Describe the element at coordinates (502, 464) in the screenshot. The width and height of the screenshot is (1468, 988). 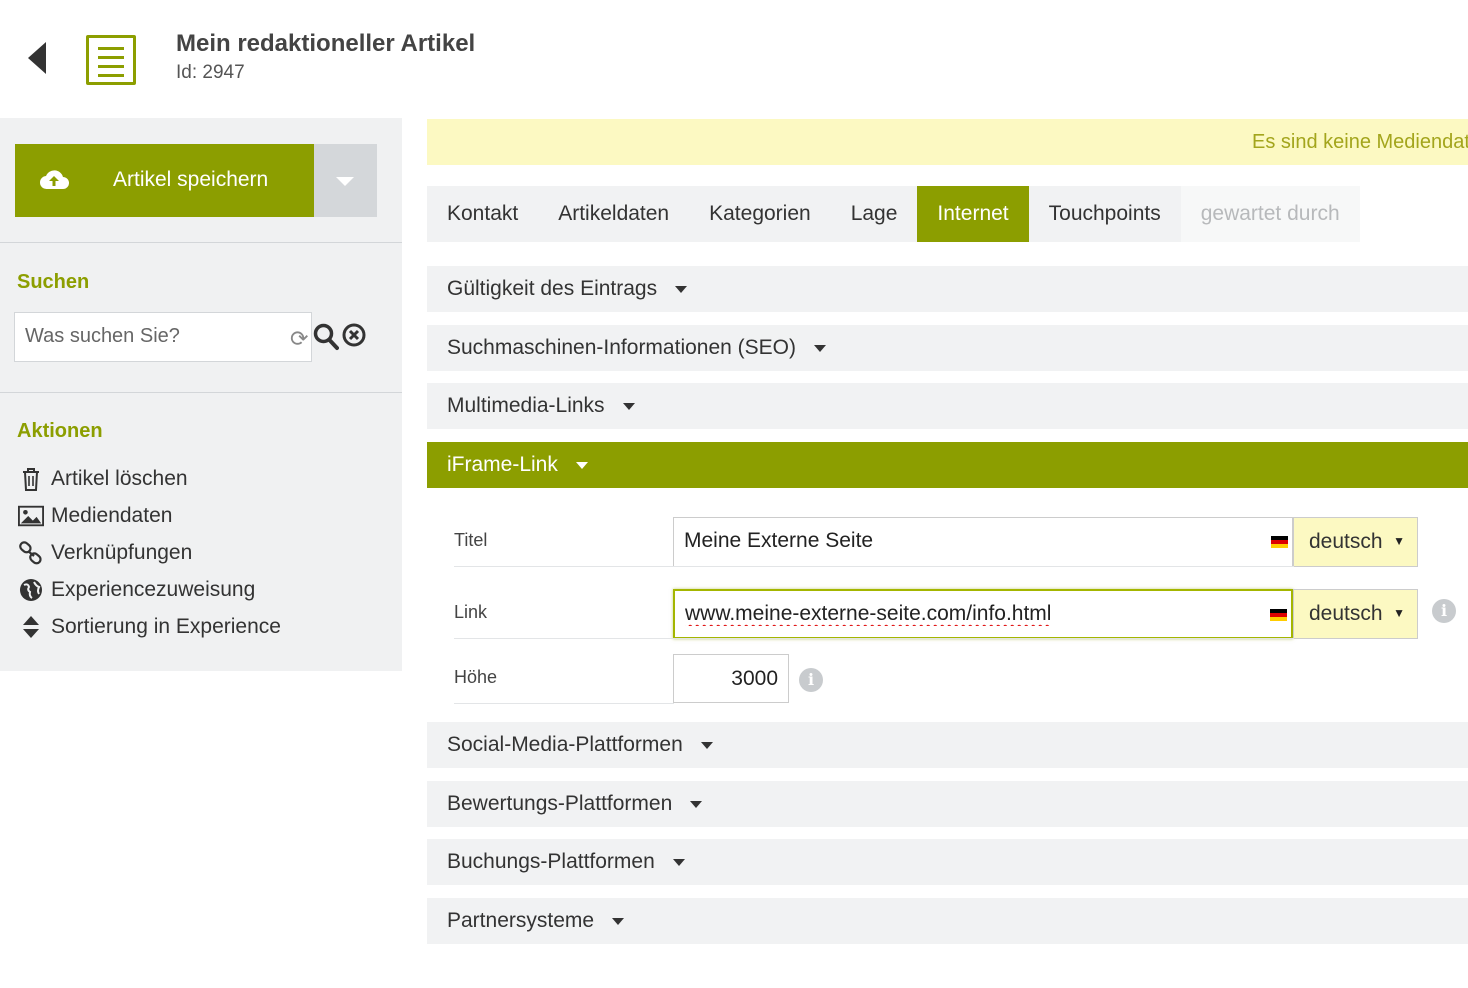
I see `section-label: iFrame-Link` at that location.